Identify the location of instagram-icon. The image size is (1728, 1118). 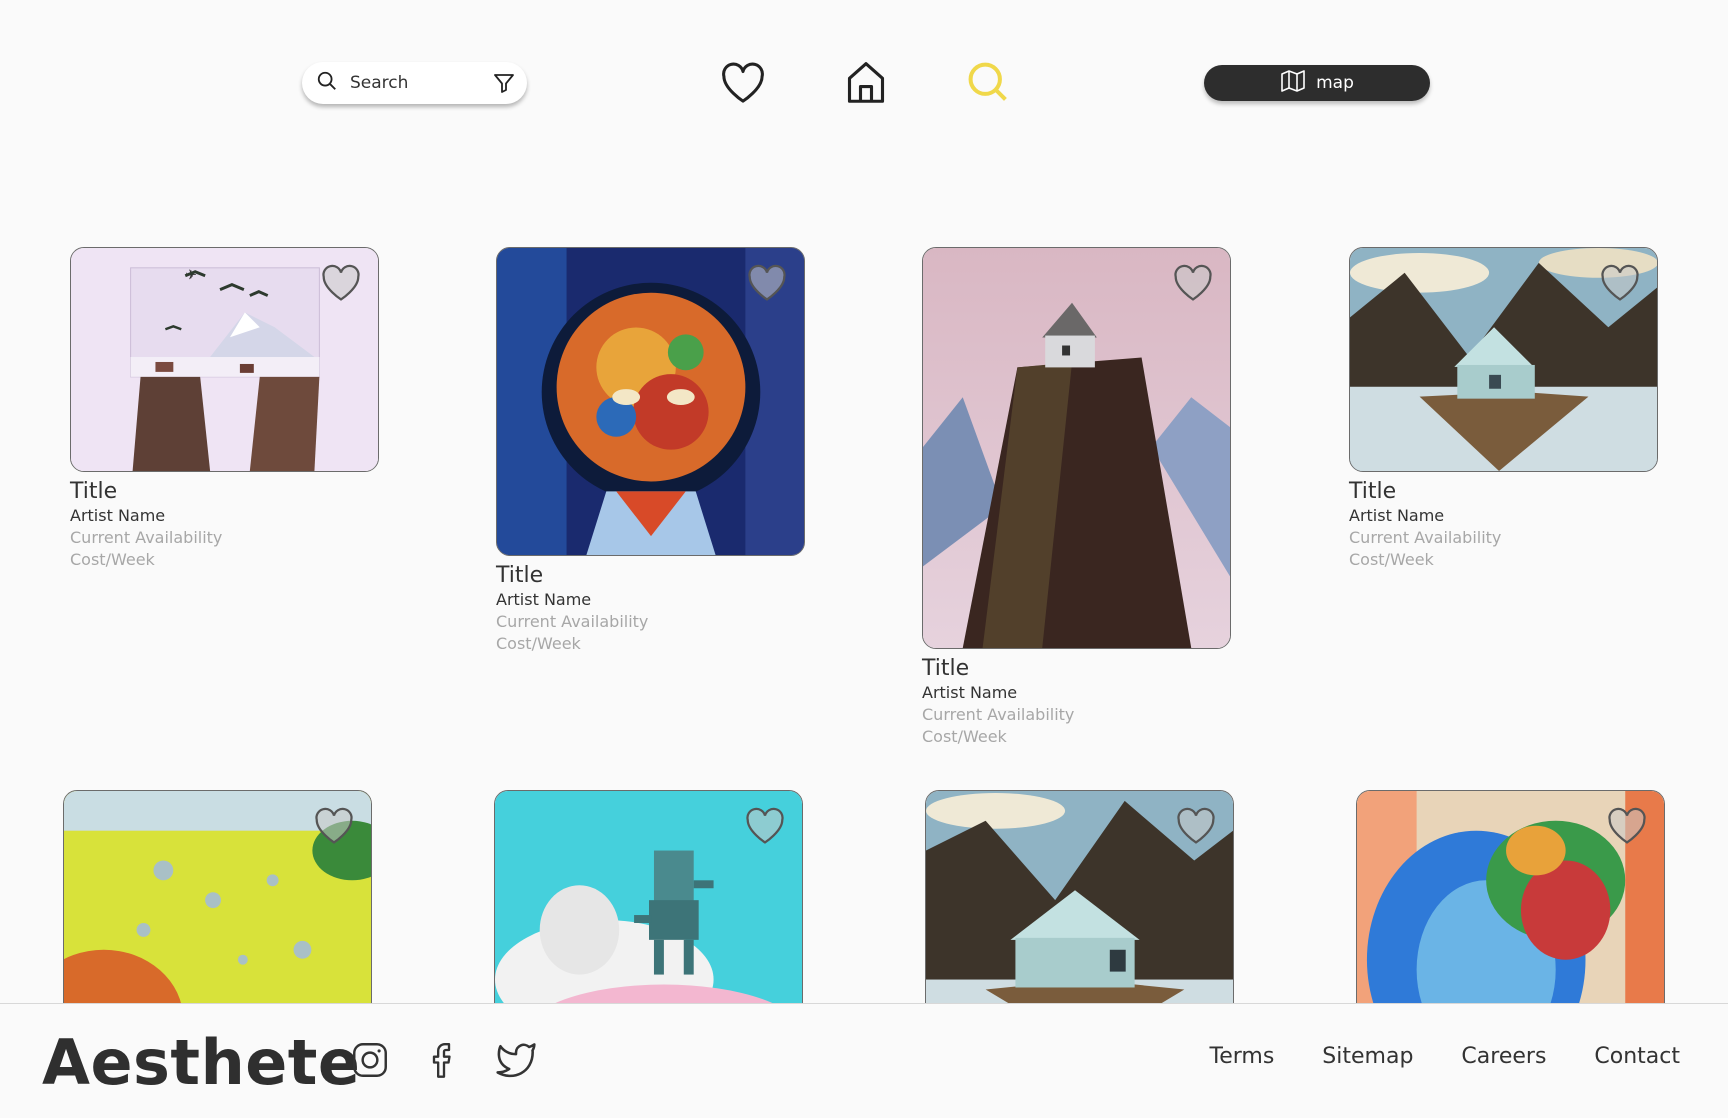
(370, 1060).